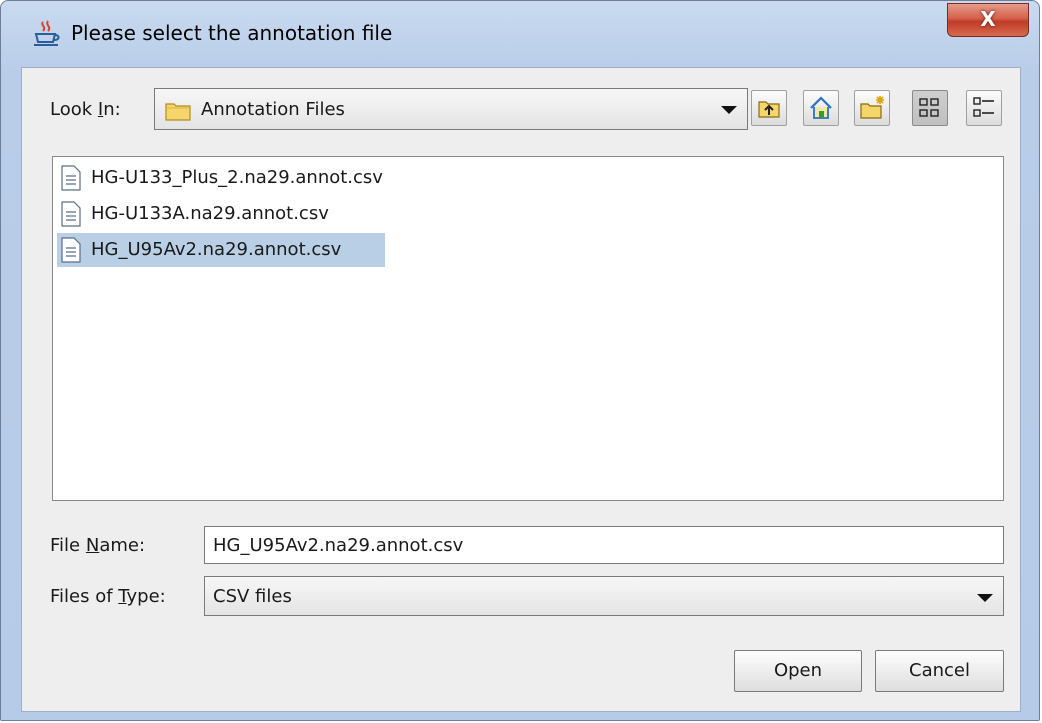  I want to click on title-bar: Please select the annotation file X, so click(520, 34).